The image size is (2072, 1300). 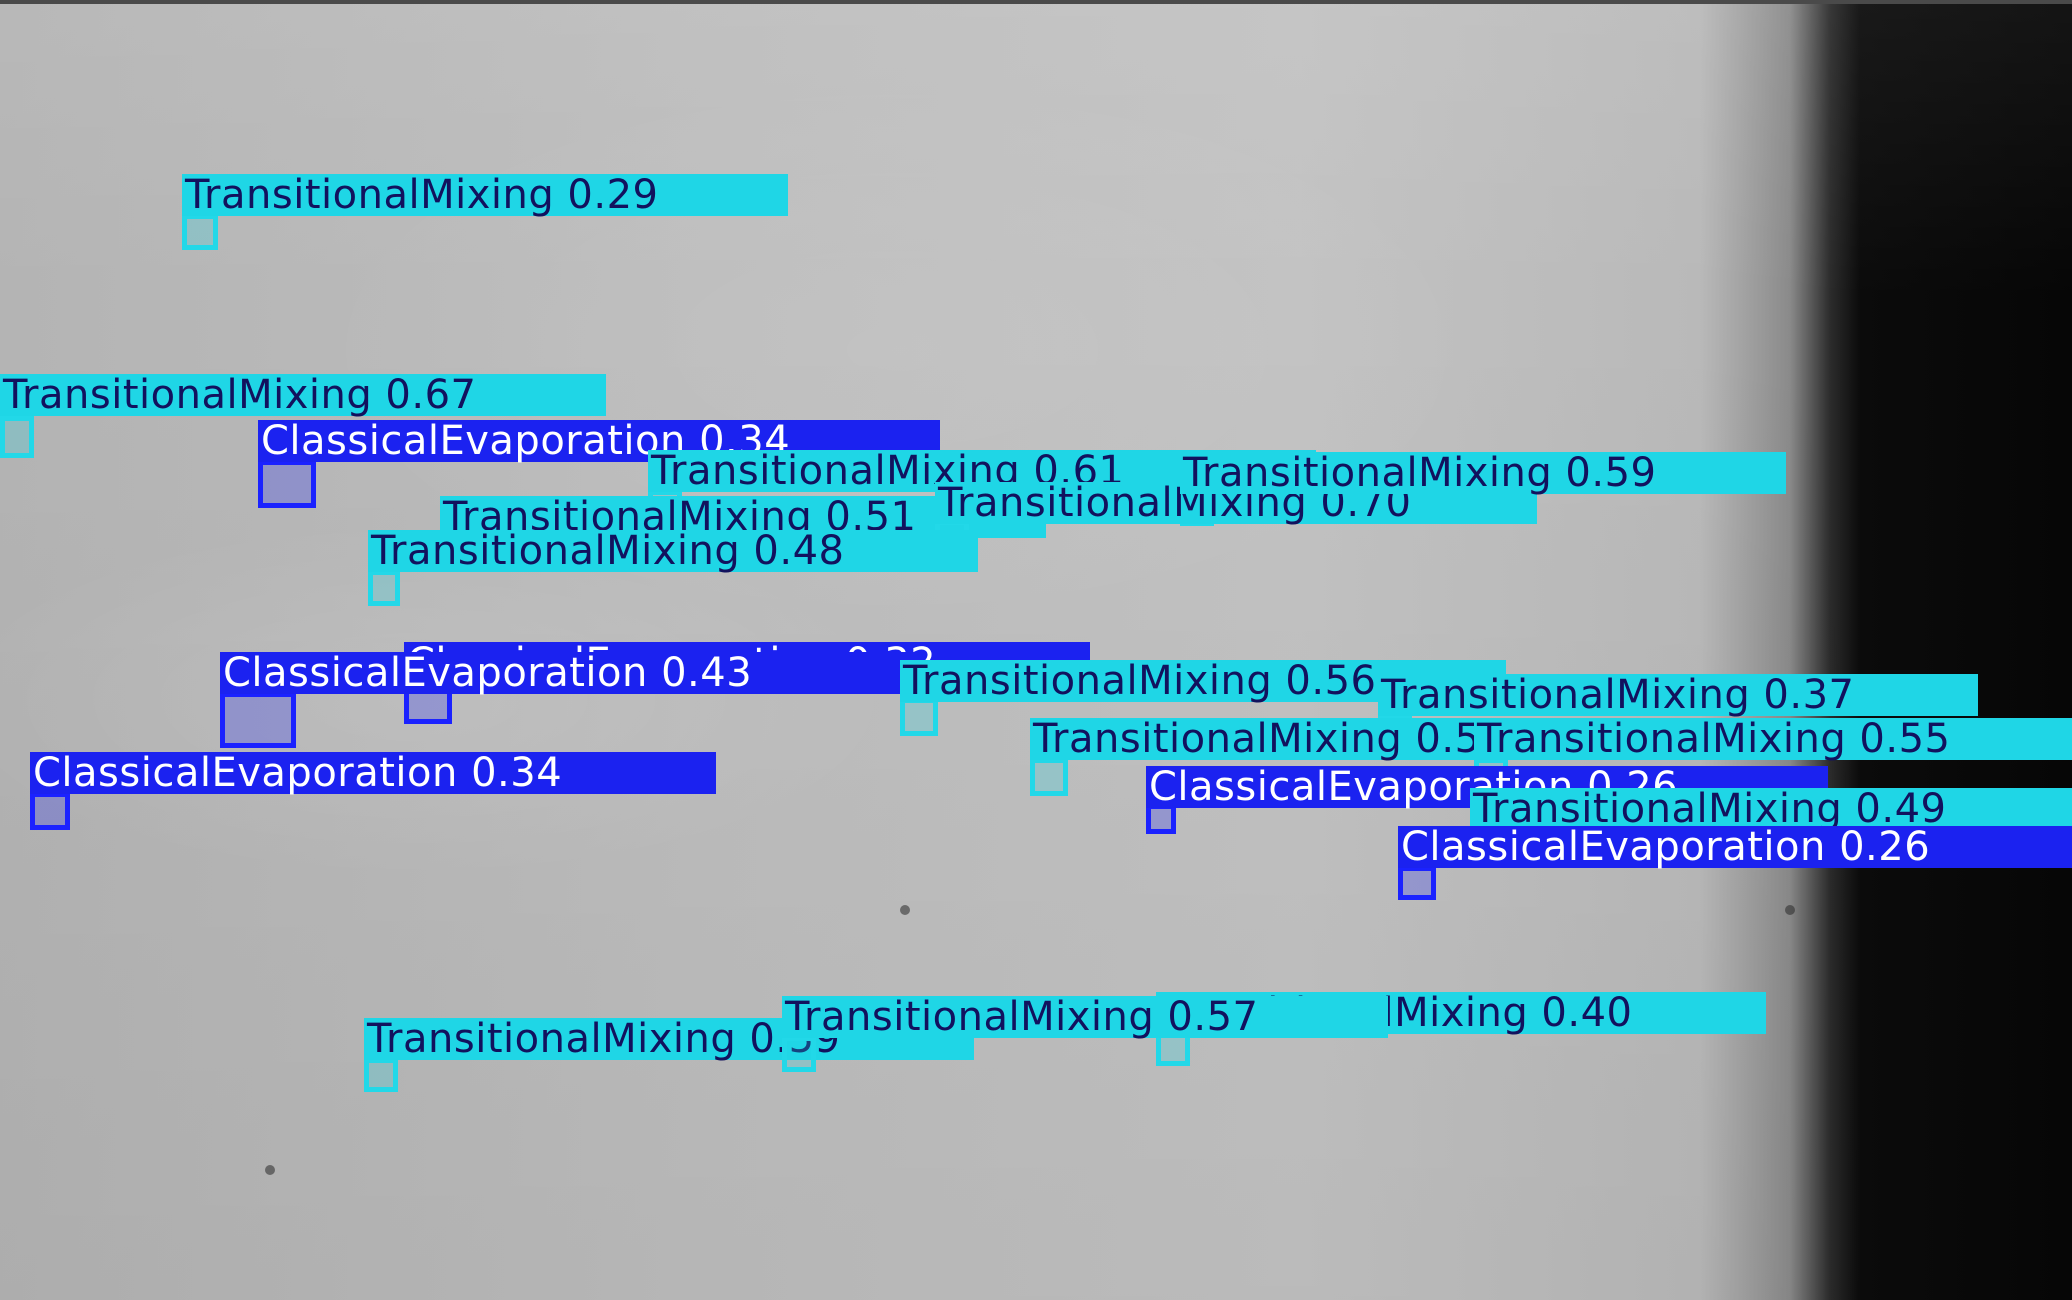 I want to click on detection-label: TransitionalMixing 0.67, so click(x=303, y=395).